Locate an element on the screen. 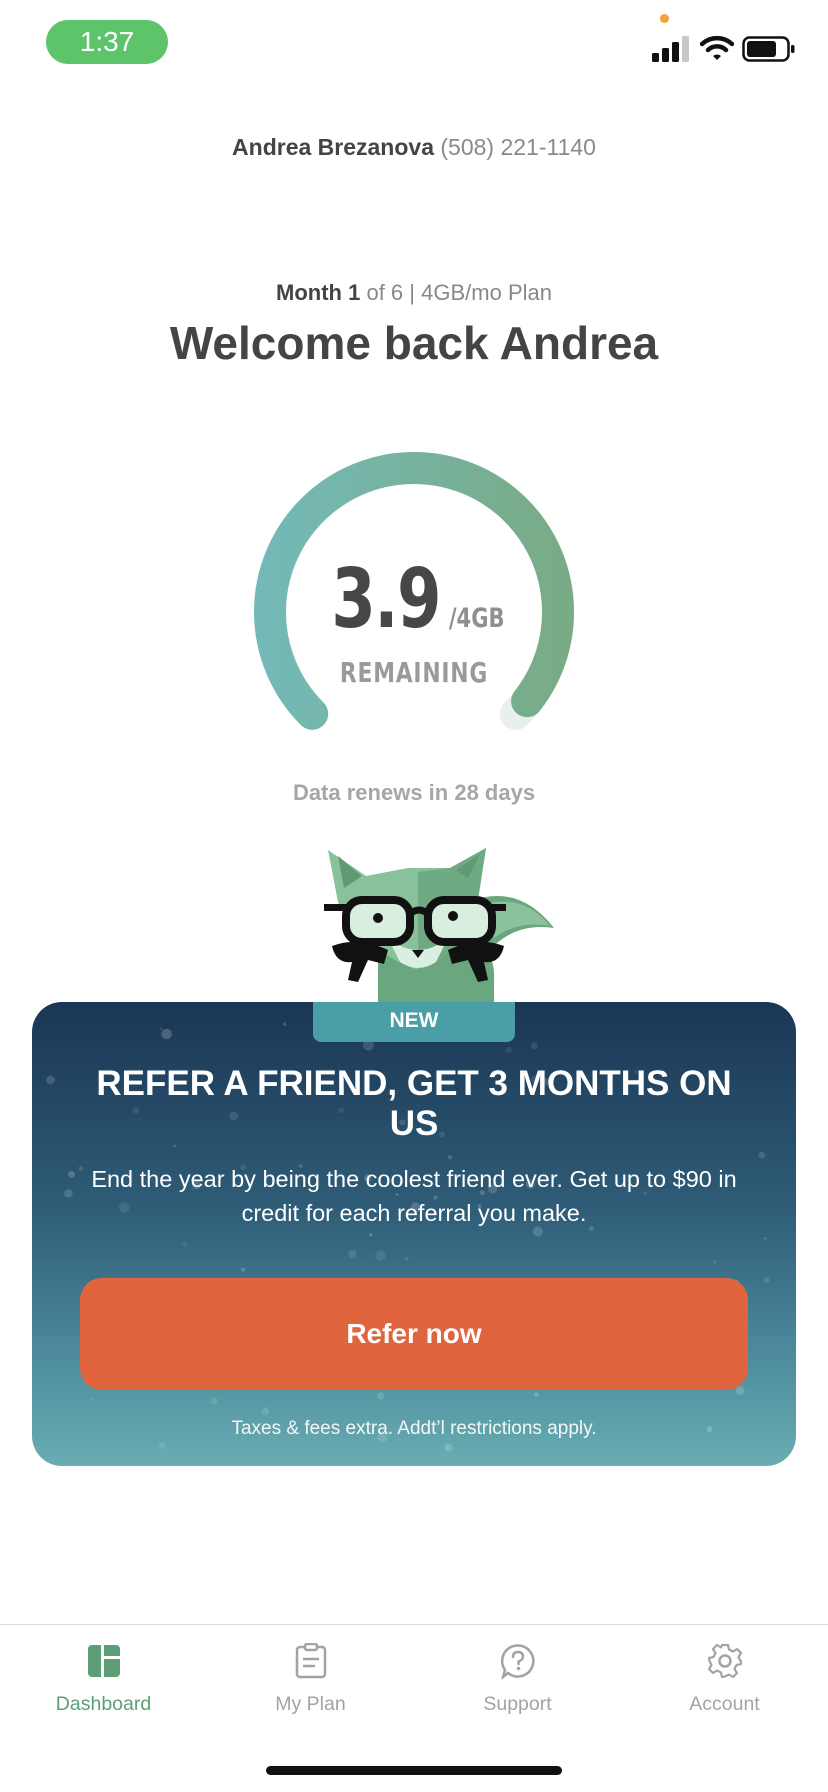 The height and width of the screenshot is (1792, 828). plan-progress-line: Month 1 of 6 | 4GB/mo Plan is located at coordinates (414, 293).